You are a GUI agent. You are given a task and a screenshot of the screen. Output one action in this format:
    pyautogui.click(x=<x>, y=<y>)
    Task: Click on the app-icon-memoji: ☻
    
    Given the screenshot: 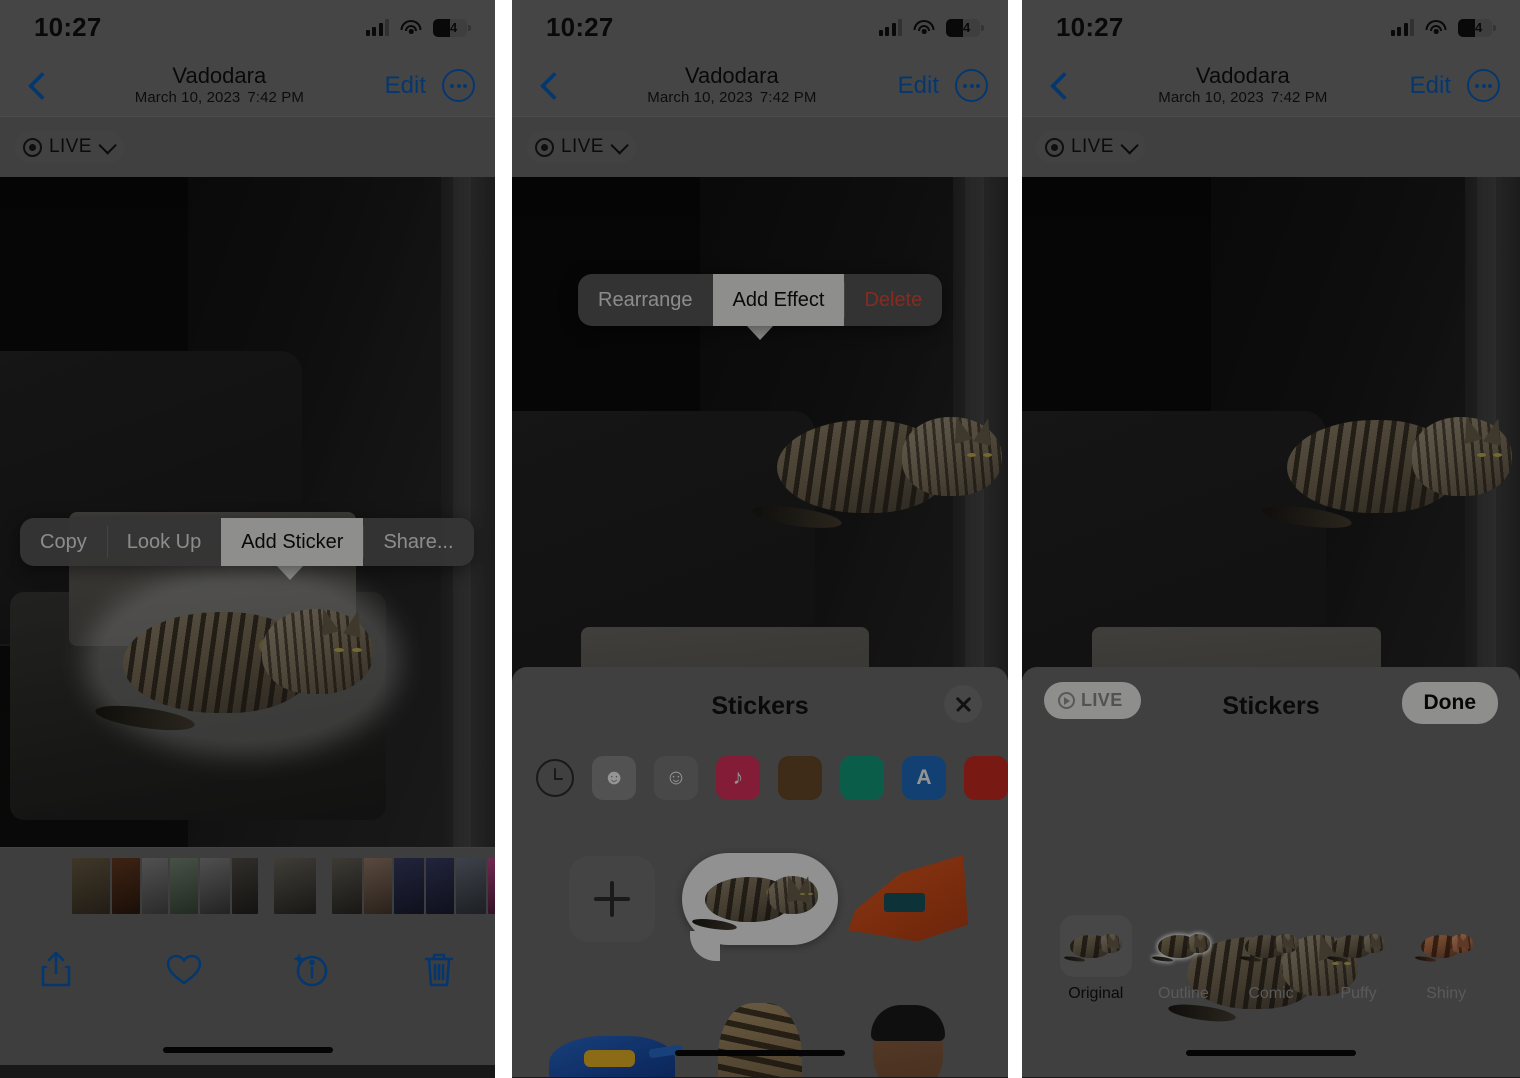 What is the action you would take?
    pyautogui.click(x=614, y=778)
    